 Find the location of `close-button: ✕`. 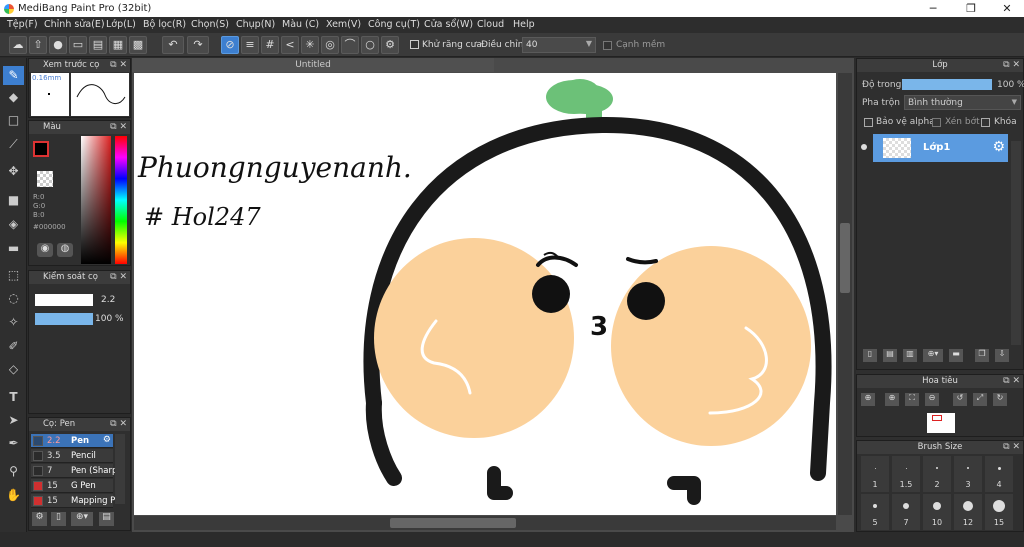

close-button: ✕ is located at coordinates (1007, 8).